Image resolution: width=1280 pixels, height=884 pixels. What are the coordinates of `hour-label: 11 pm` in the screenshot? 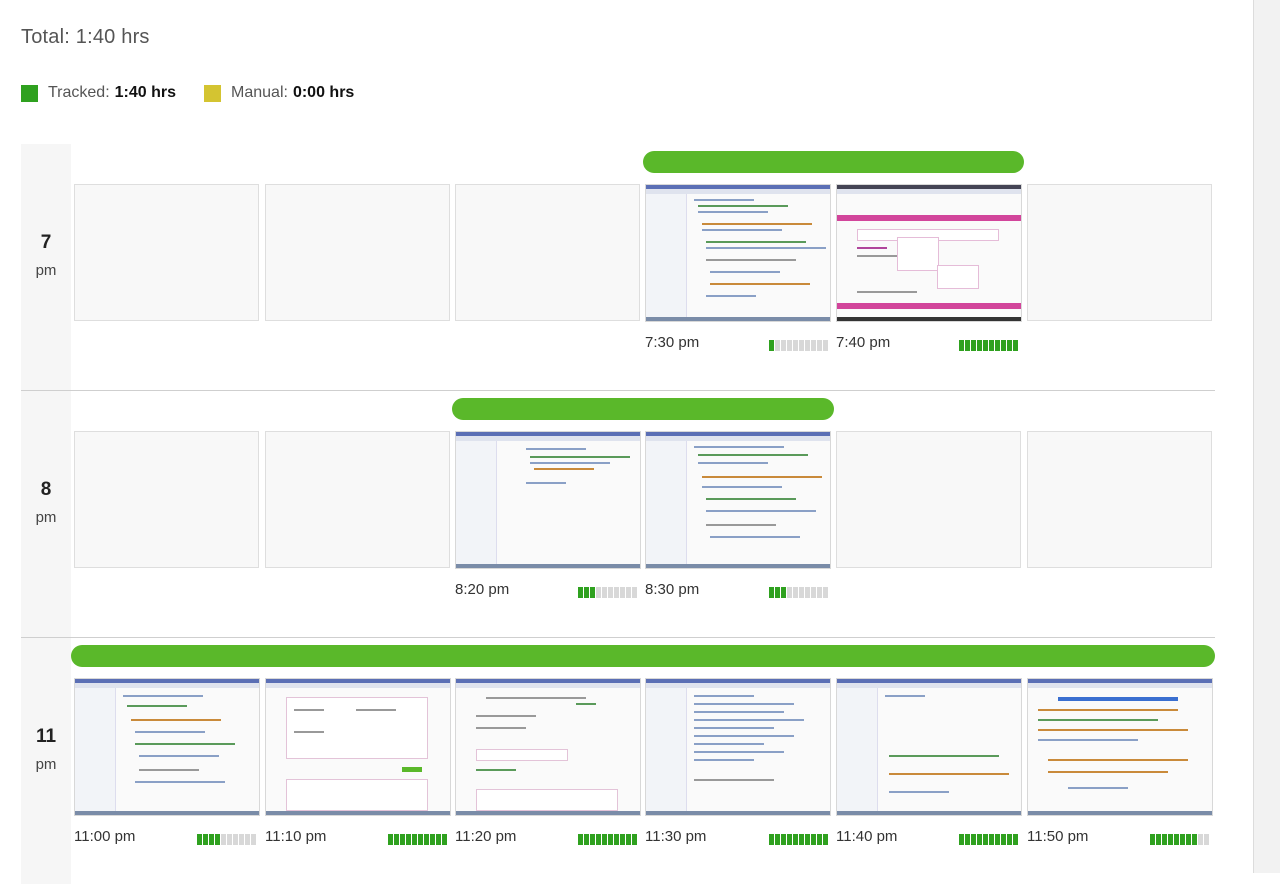 It's located at (46, 761).